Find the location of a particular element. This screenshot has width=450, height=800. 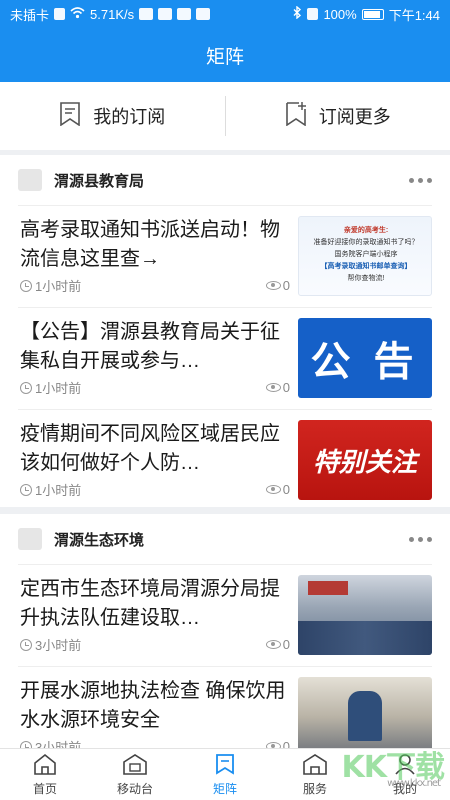

list-item: 【公告】渭源县教育局关于征集私自开展或参与… 1小时前 0 公 告 is located at coordinates (225, 358).